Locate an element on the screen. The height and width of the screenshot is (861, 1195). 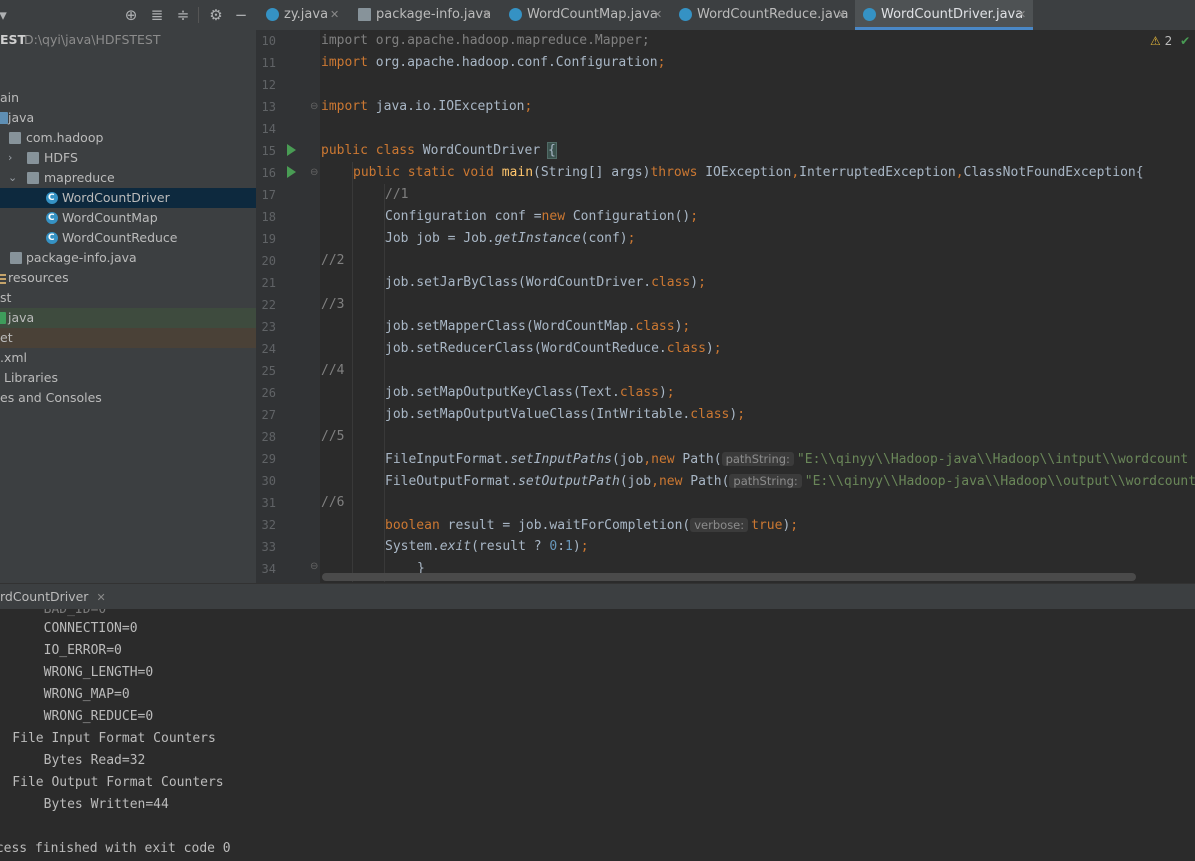
tab-wordcountdriver-java: WordCountDriver.java ✕ is located at coordinates (944, 15).